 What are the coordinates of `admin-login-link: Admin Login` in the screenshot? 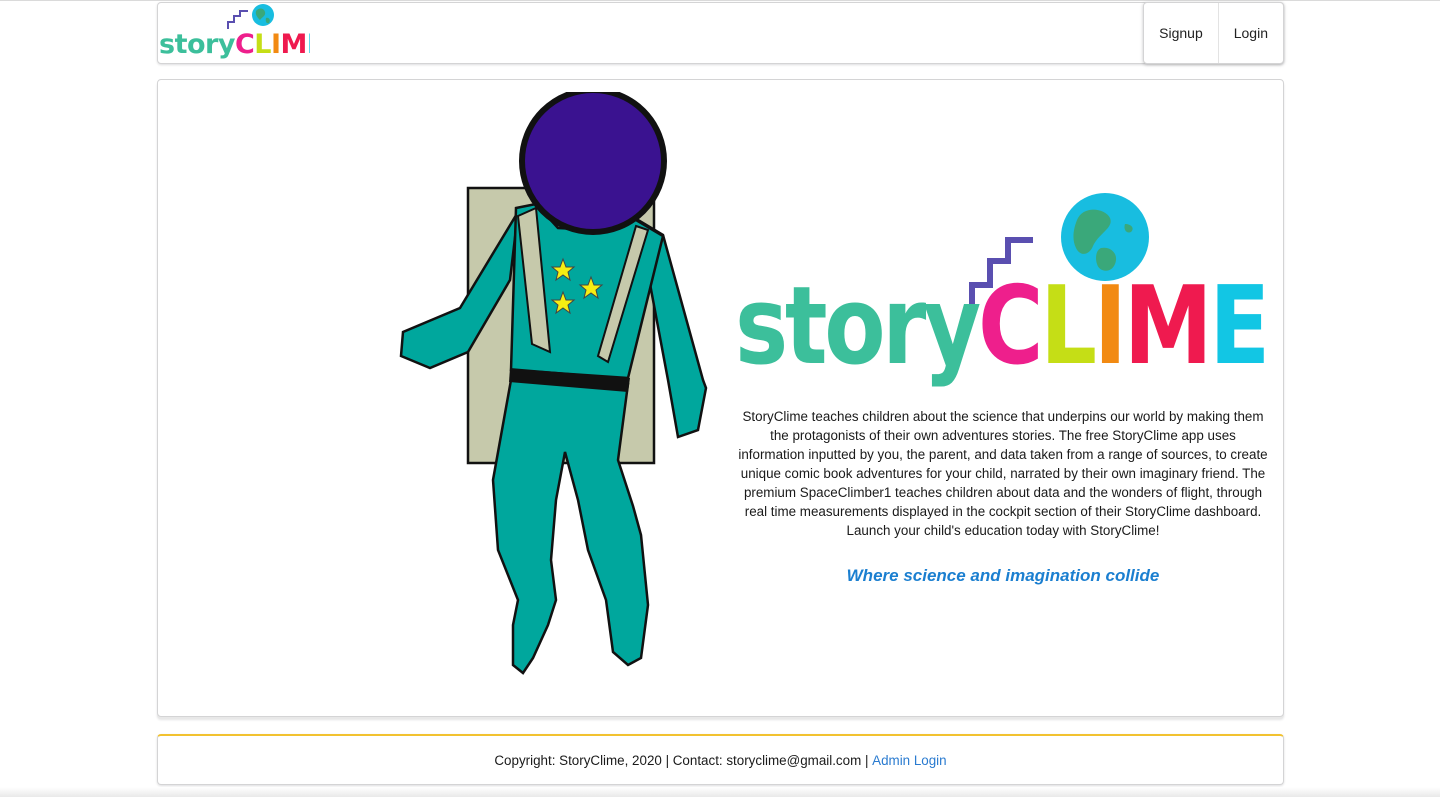 It's located at (909, 760).